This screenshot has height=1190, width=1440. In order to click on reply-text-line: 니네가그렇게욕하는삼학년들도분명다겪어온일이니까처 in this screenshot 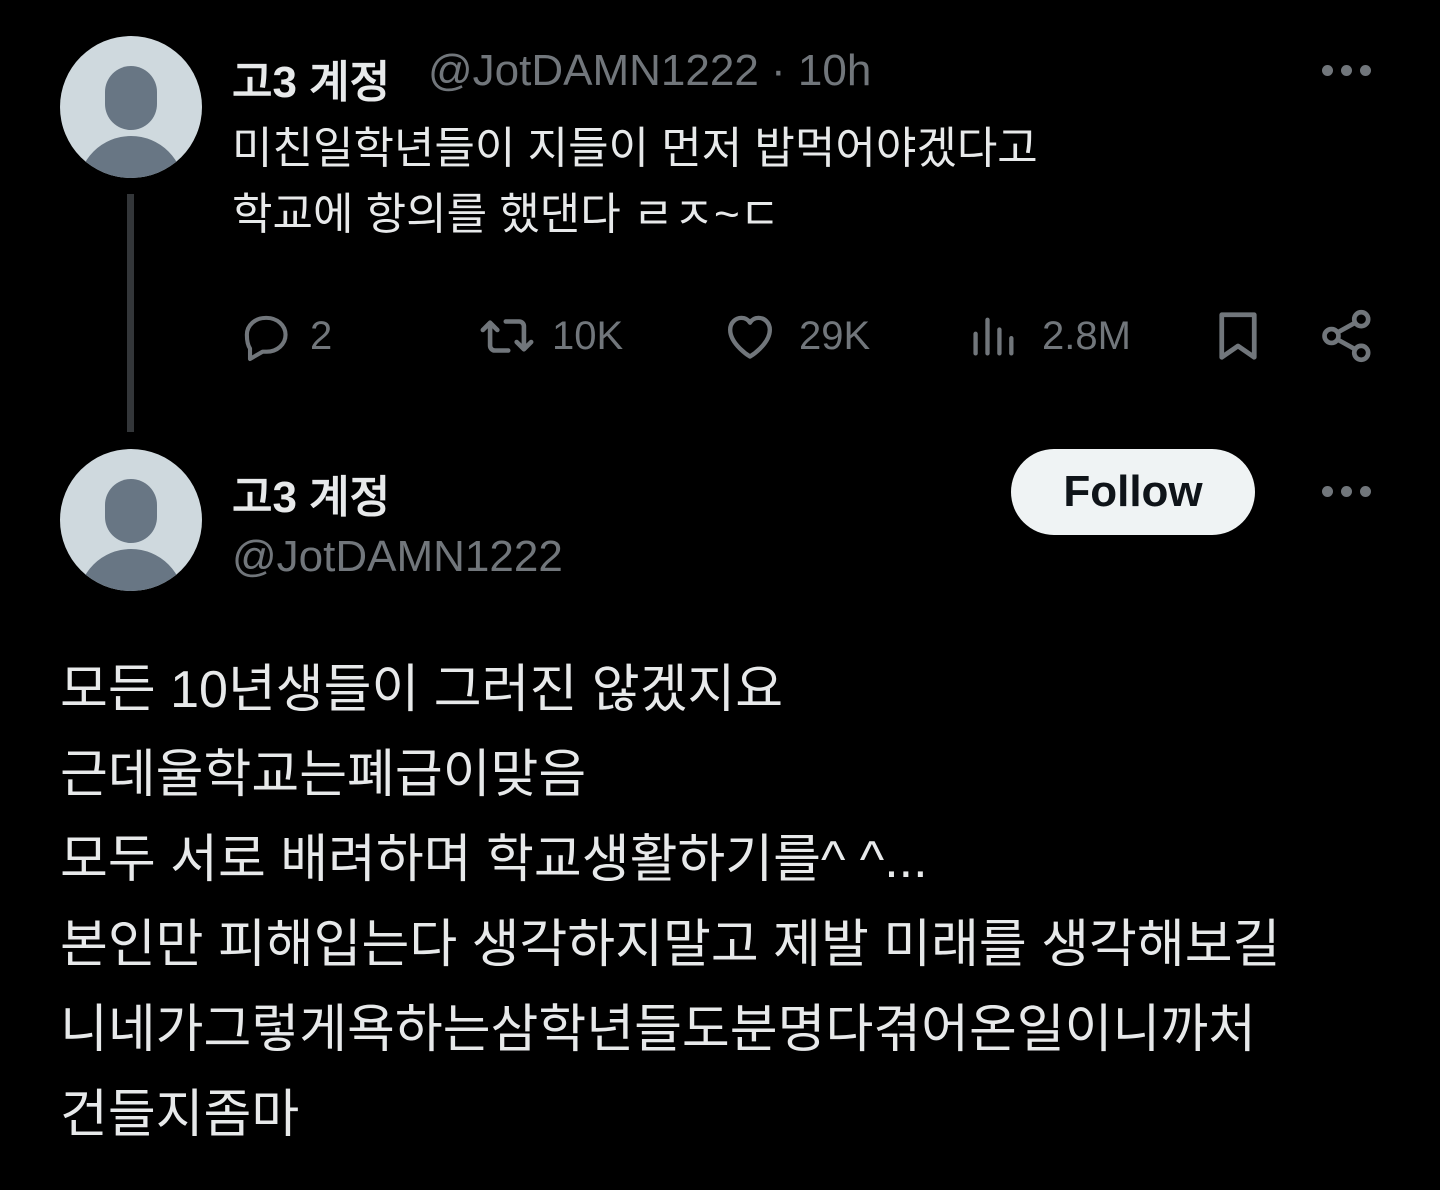, I will do `click(658, 1030)`.